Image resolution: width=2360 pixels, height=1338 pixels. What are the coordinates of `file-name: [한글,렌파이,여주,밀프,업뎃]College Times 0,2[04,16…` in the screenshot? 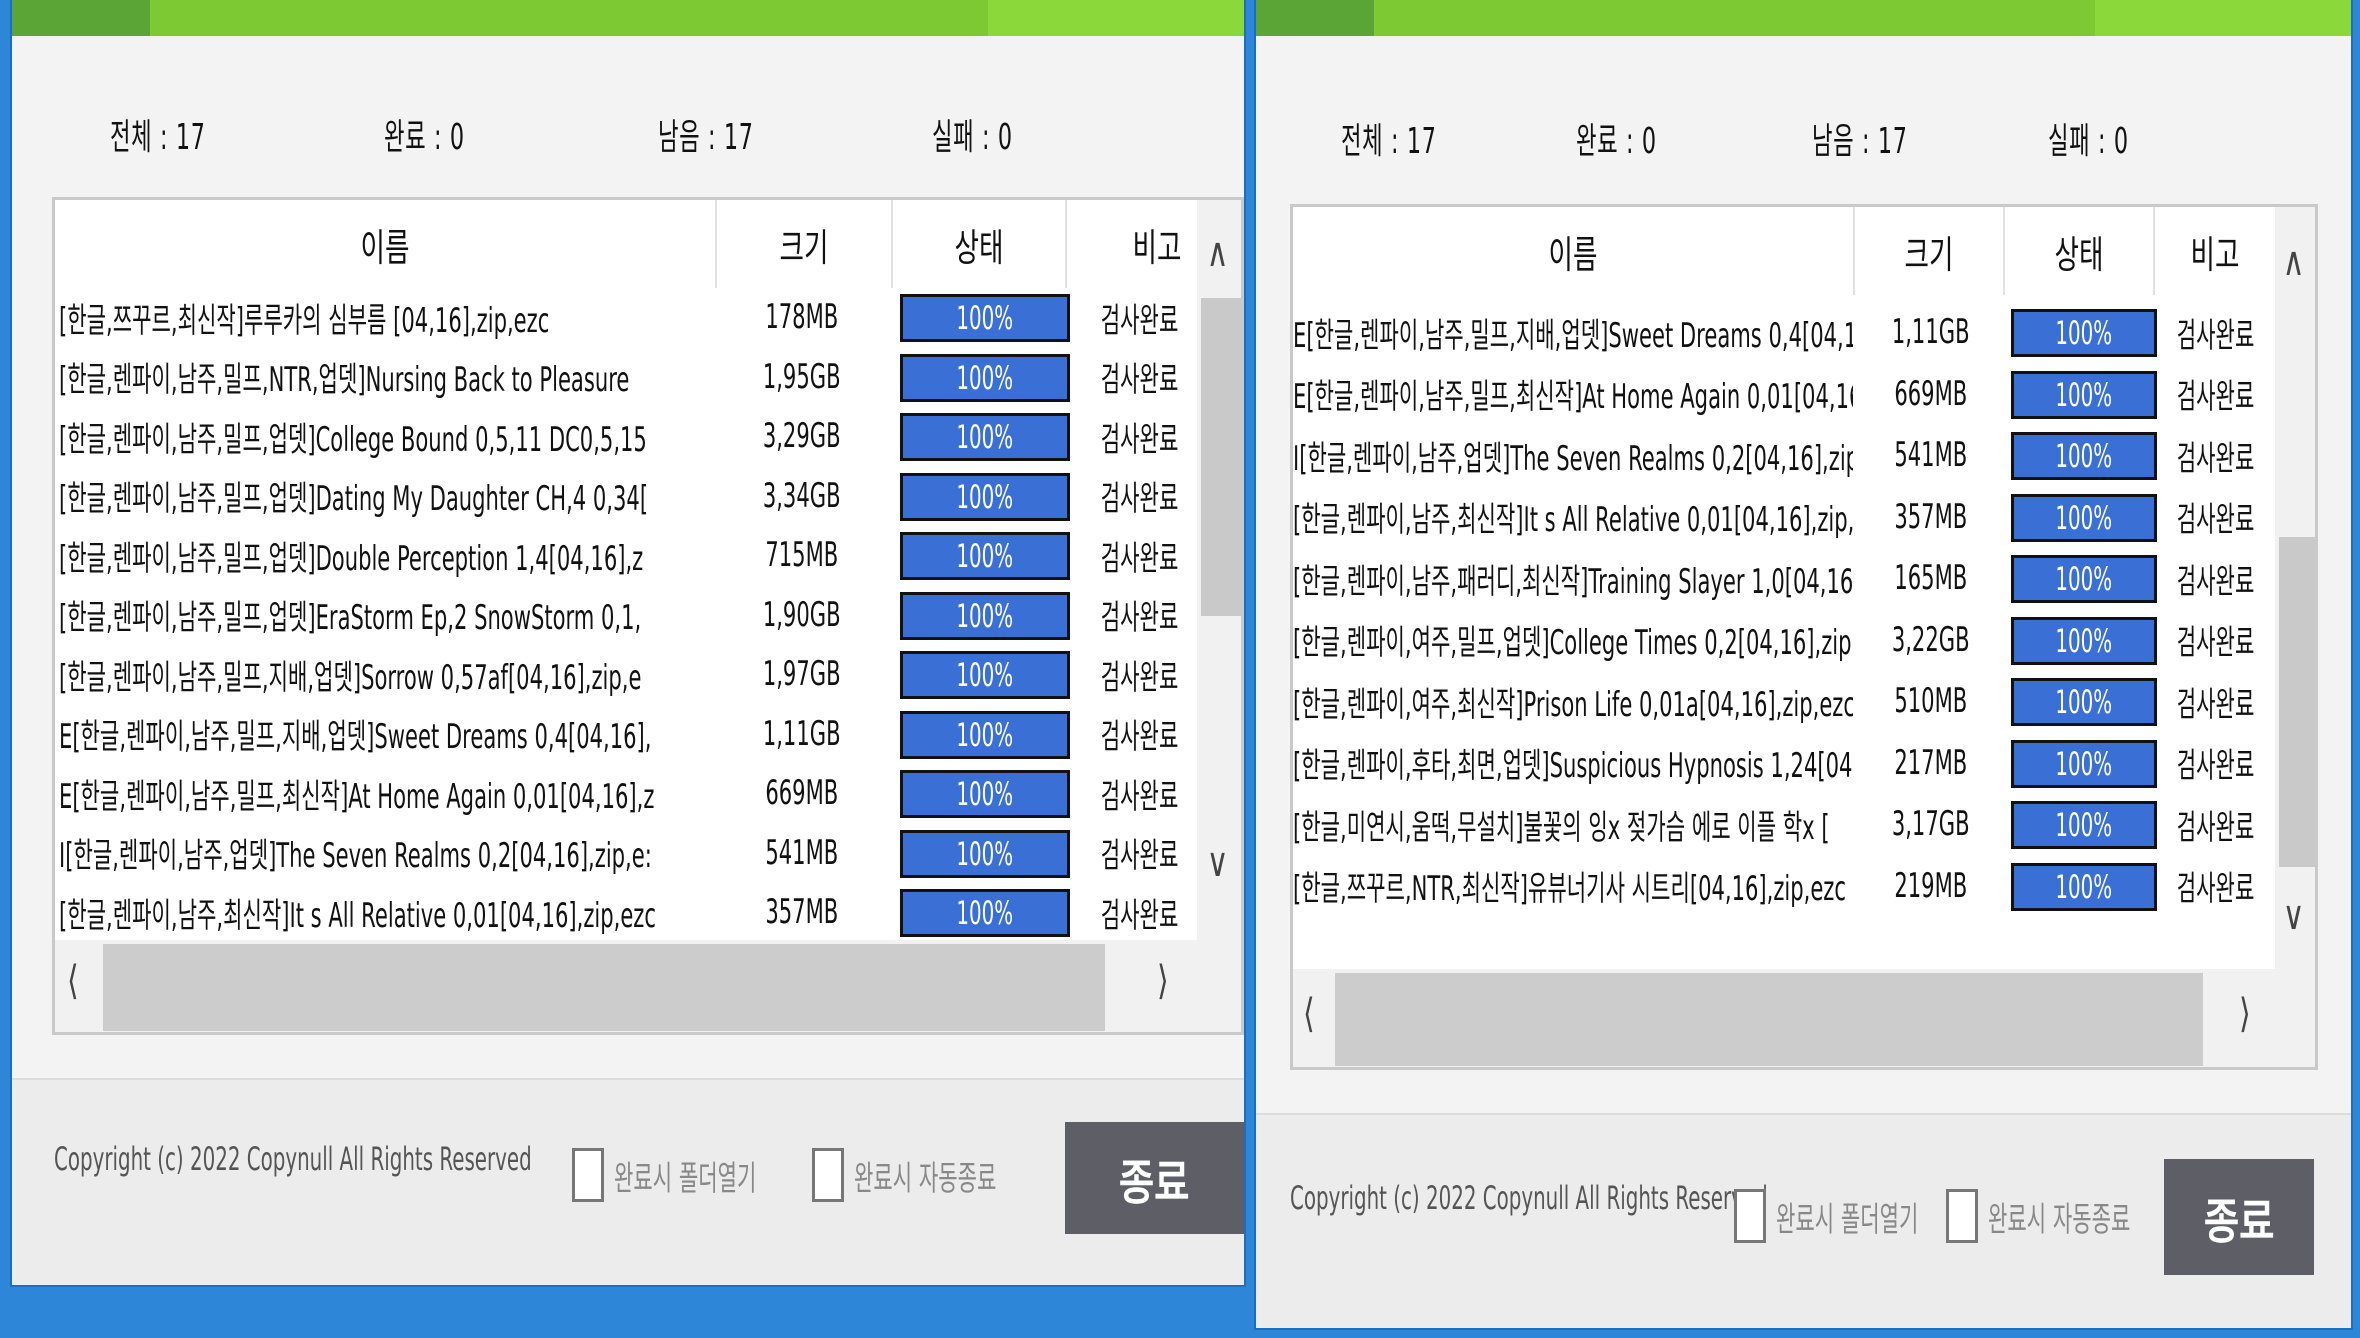 It's located at (1573, 643).